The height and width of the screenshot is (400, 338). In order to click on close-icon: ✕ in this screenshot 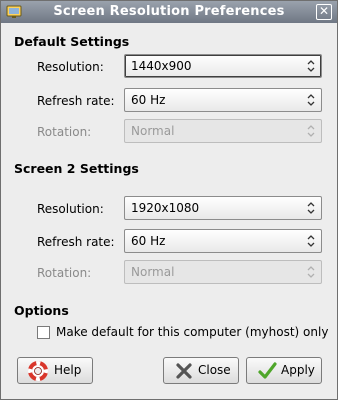, I will do `click(324, 11)`.